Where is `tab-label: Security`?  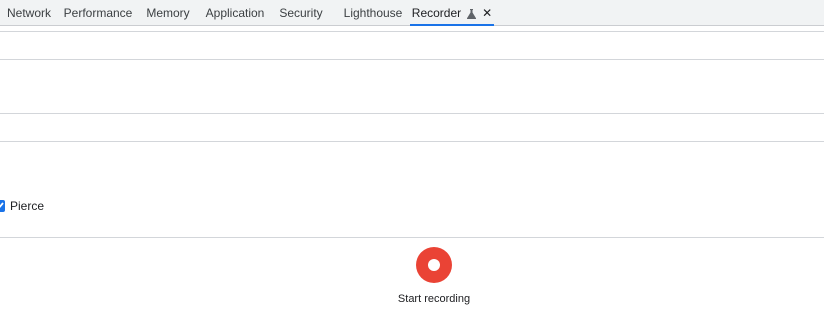 tab-label: Security is located at coordinates (301, 13).